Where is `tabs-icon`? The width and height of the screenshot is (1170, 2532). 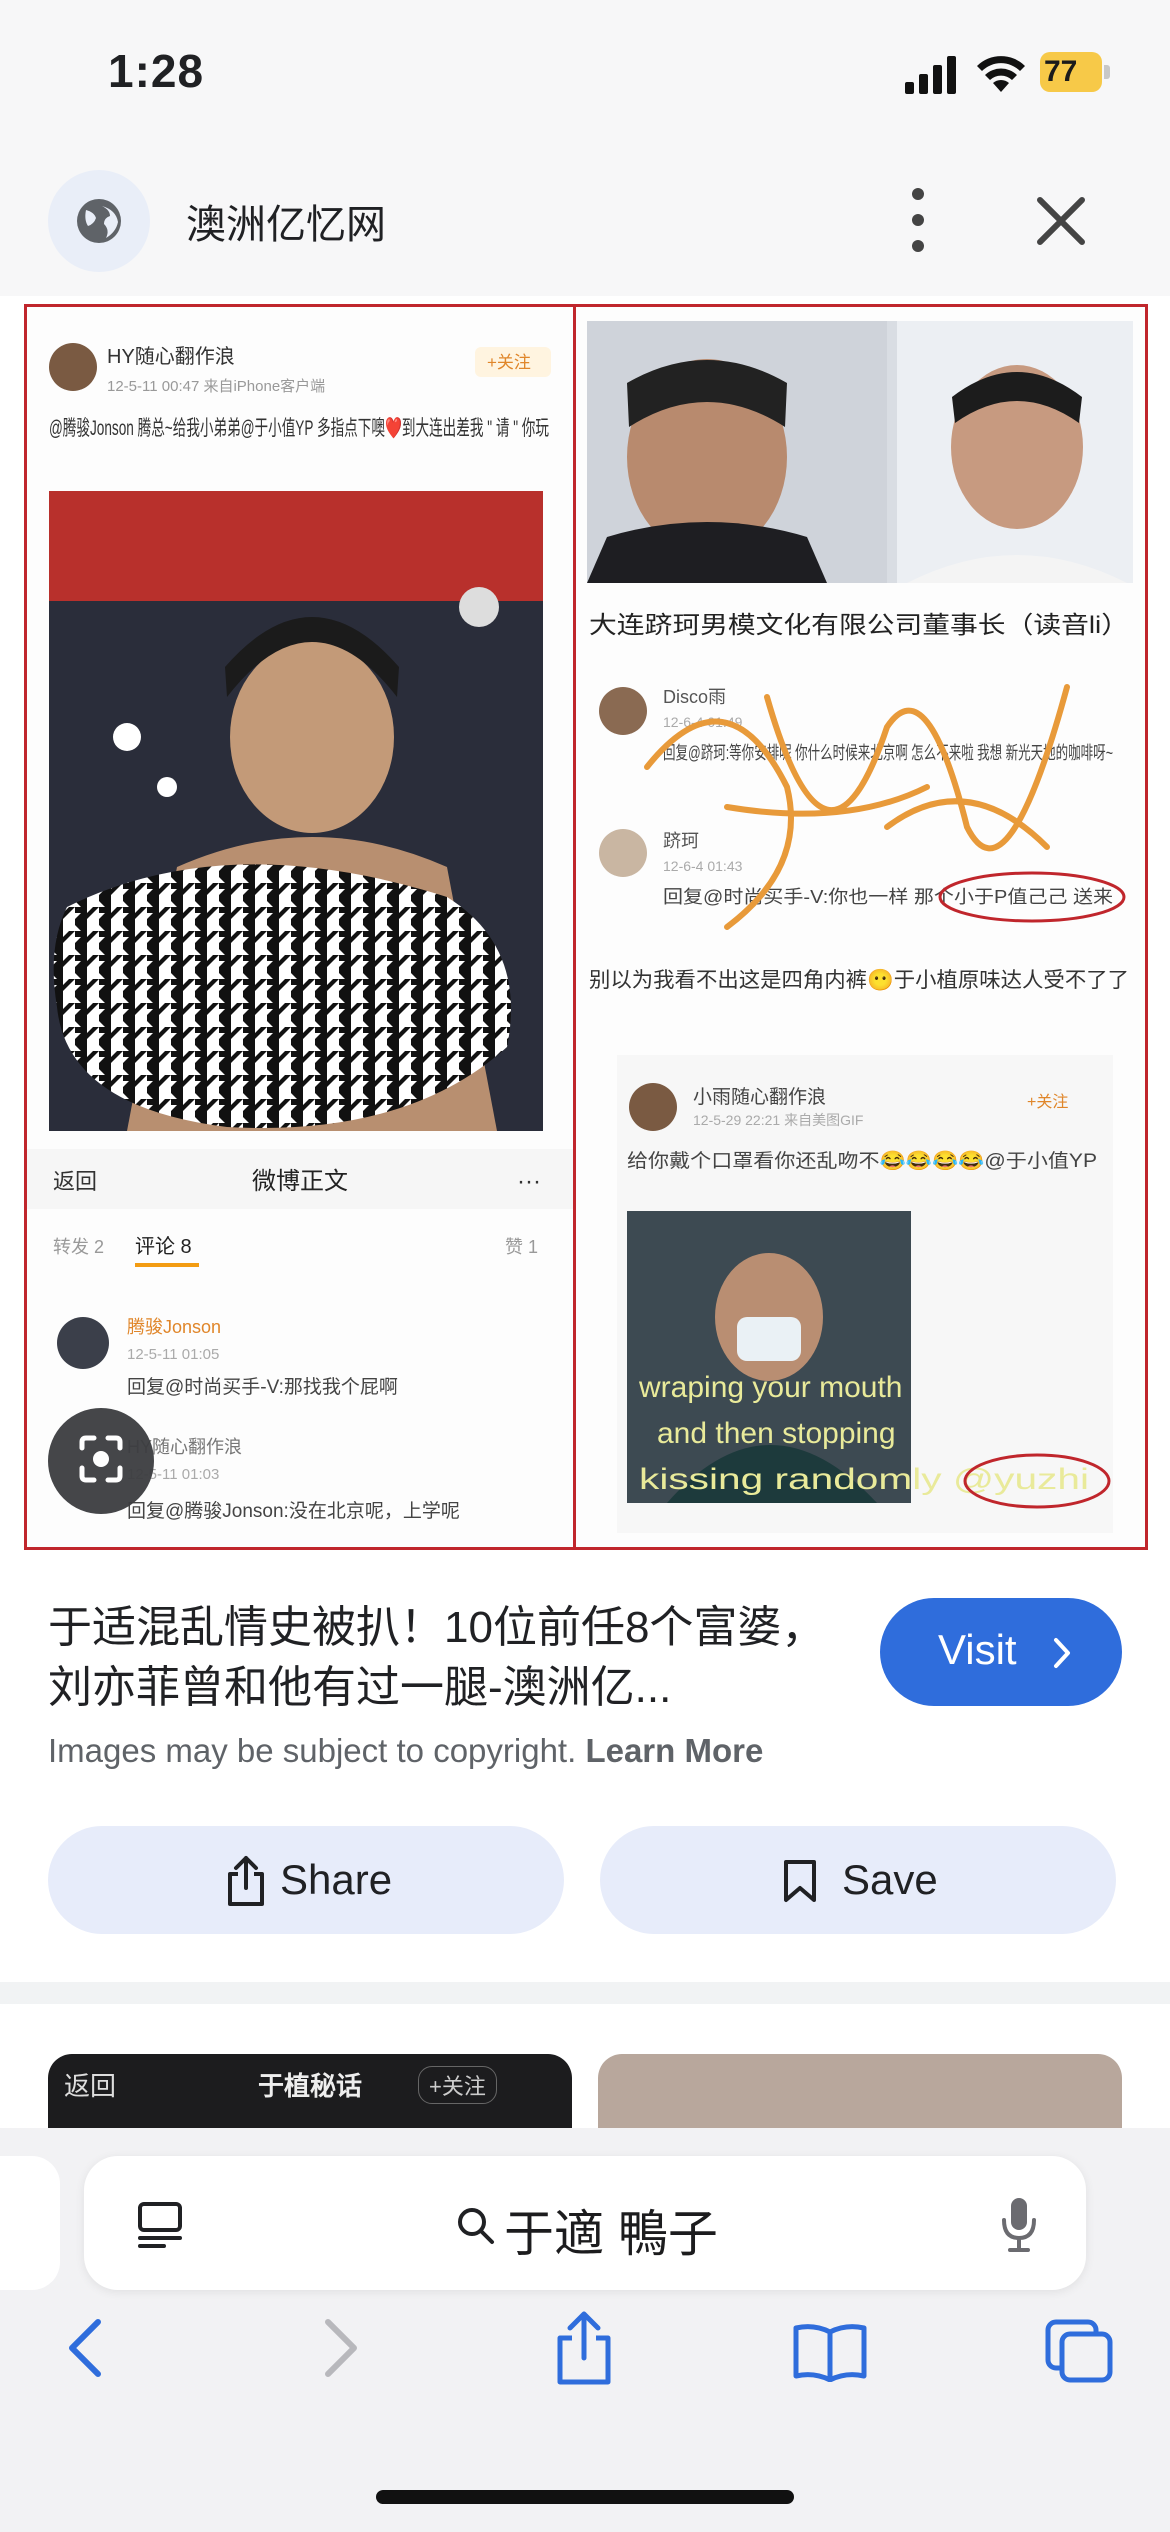 tabs-icon is located at coordinates (1079, 2351).